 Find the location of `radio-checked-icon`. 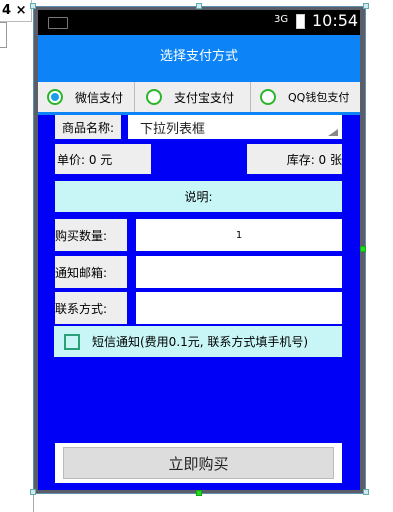

radio-checked-icon is located at coordinates (55, 97).